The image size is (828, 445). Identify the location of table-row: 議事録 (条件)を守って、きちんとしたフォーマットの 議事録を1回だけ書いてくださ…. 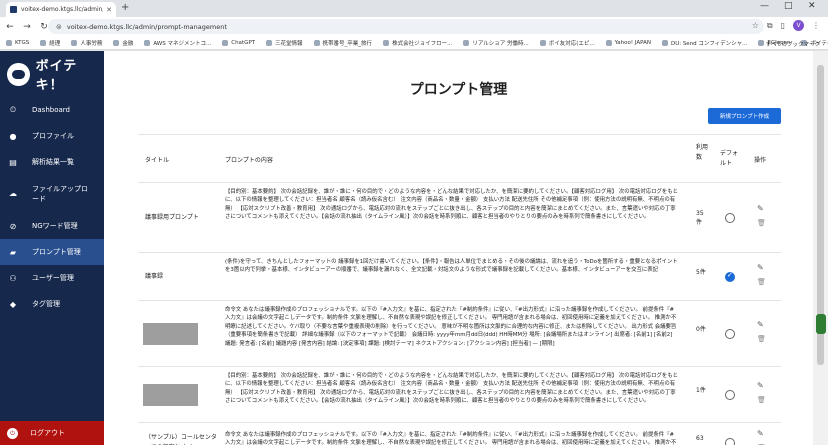
(459, 277).